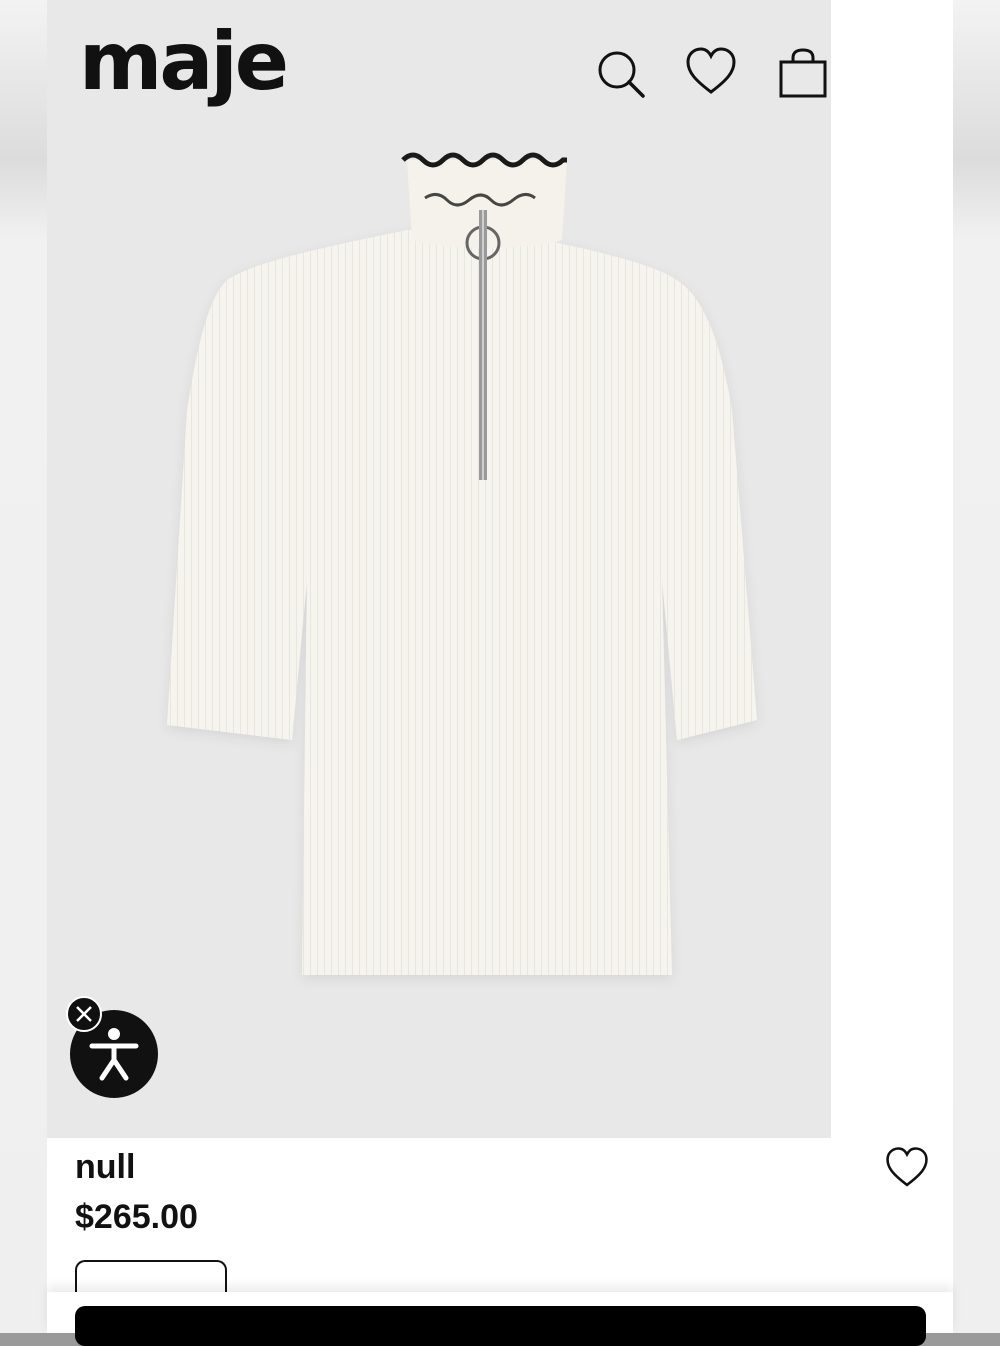  I want to click on shopping-bag-icon, so click(803, 74).